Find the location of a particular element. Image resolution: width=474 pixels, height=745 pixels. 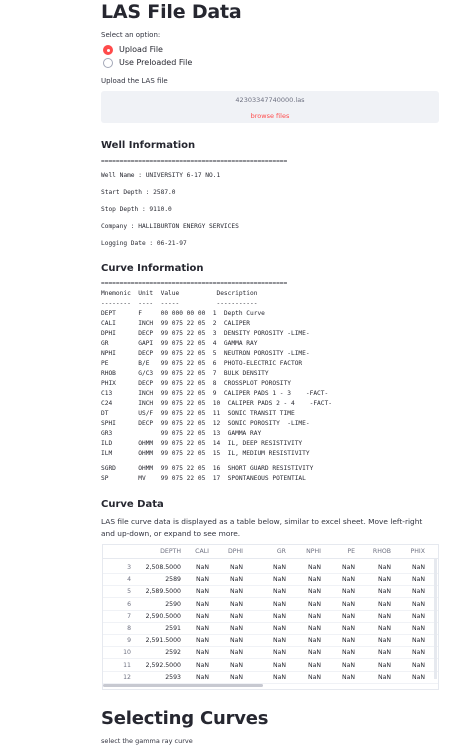

radio-use-preloaded-file: Use Preloaded File is located at coordinates (271, 62).